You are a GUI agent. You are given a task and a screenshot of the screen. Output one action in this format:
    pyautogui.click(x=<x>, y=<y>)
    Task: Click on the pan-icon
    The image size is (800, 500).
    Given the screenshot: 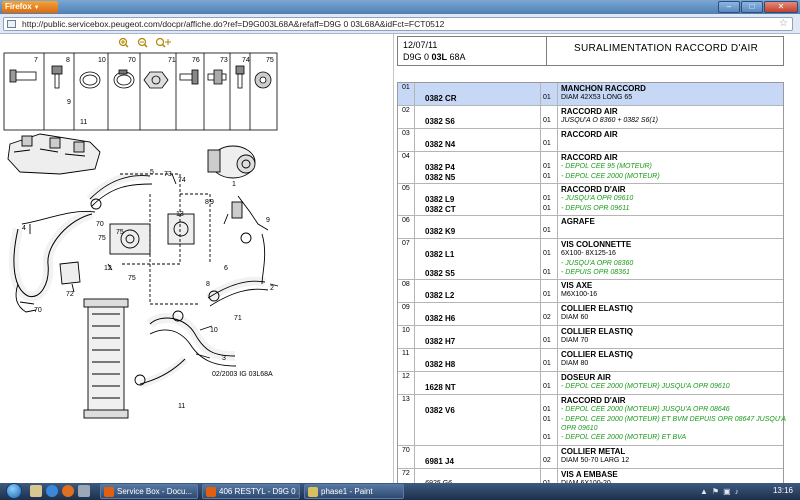 What is the action you would take?
    pyautogui.click(x=163, y=42)
    